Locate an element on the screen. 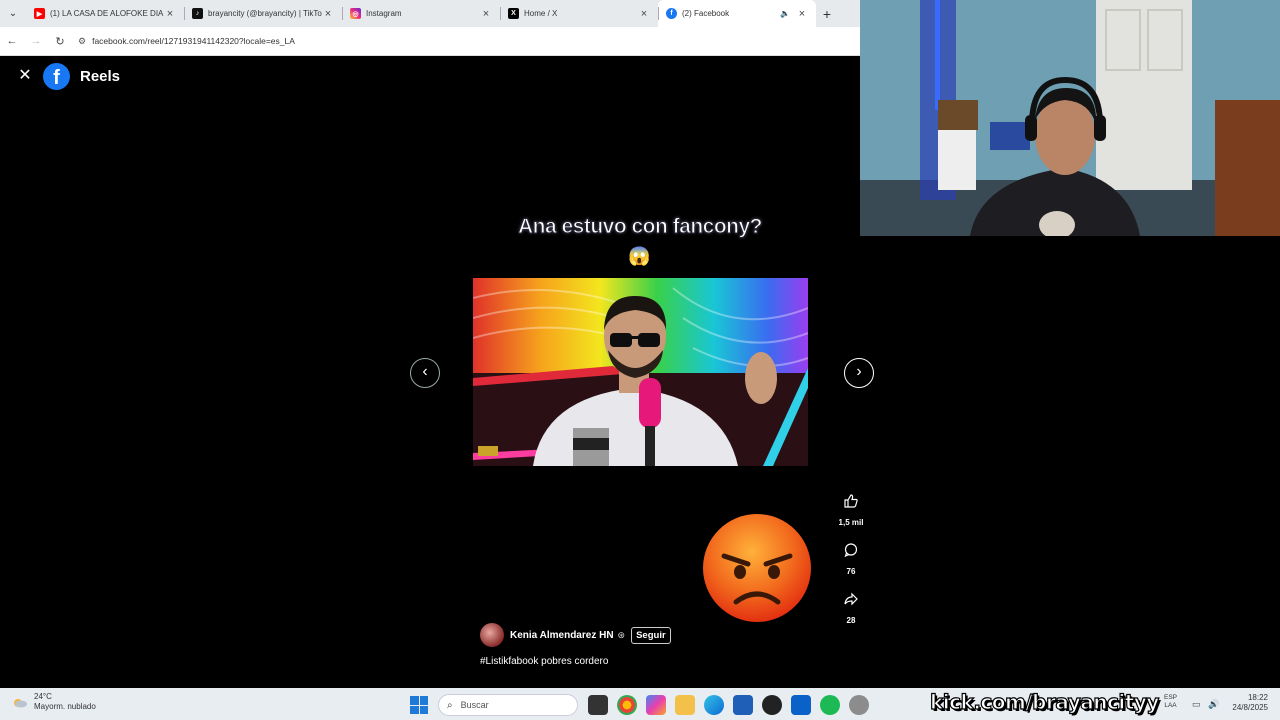 The height and width of the screenshot is (720, 1280). volume-icon: 🔊 is located at coordinates (1213, 704).